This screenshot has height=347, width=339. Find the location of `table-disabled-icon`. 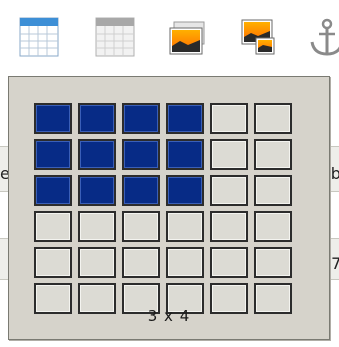

table-disabled-icon is located at coordinates (115, 37).